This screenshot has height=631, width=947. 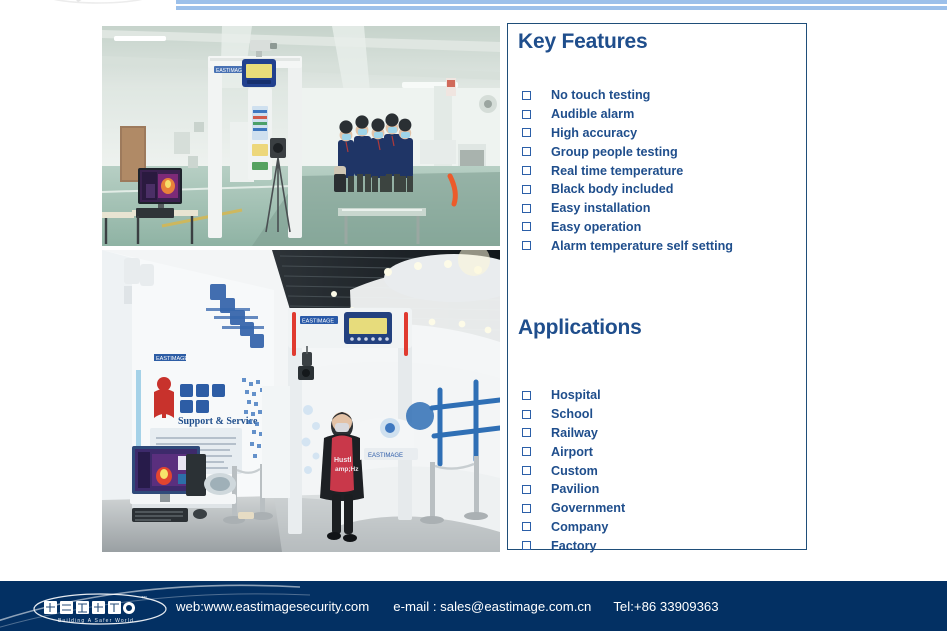 I want to click on svg-text: Support & Service, so click(x=218, y=421).